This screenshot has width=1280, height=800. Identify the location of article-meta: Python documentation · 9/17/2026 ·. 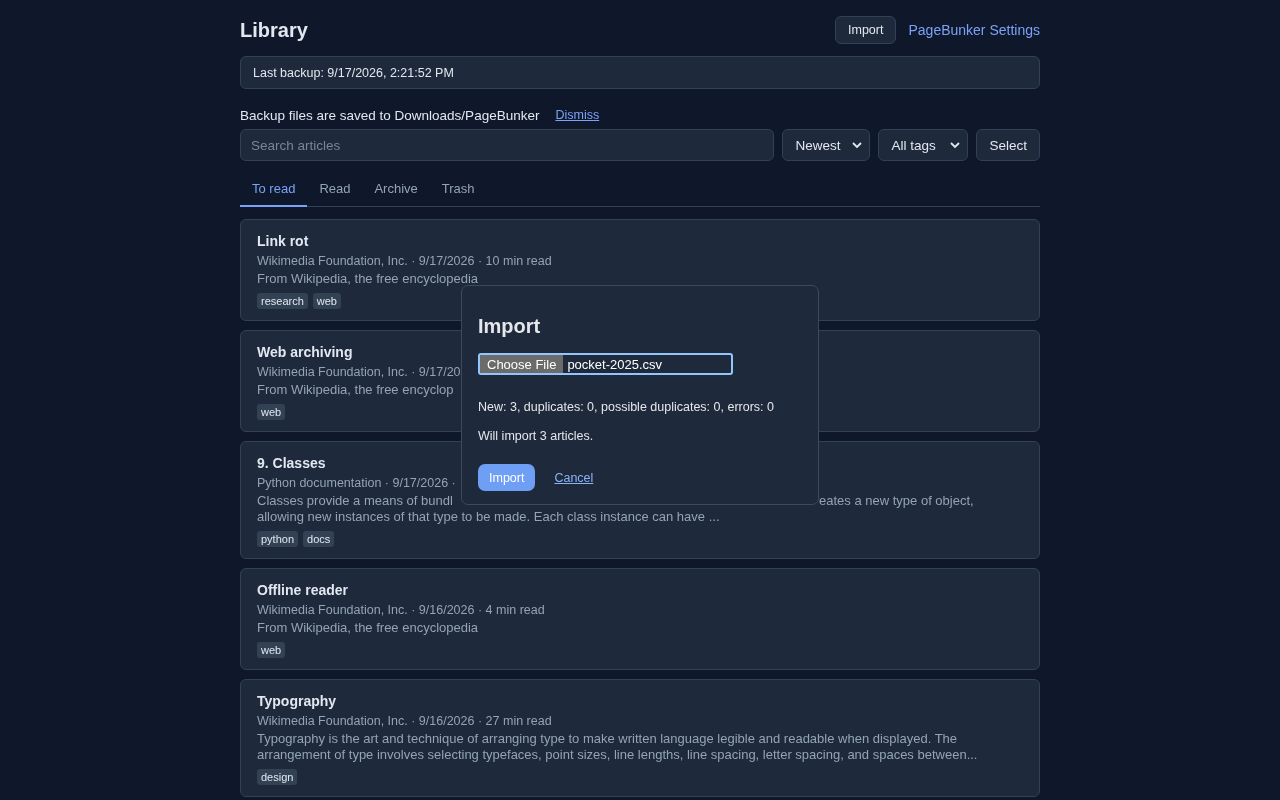
(356, 483).